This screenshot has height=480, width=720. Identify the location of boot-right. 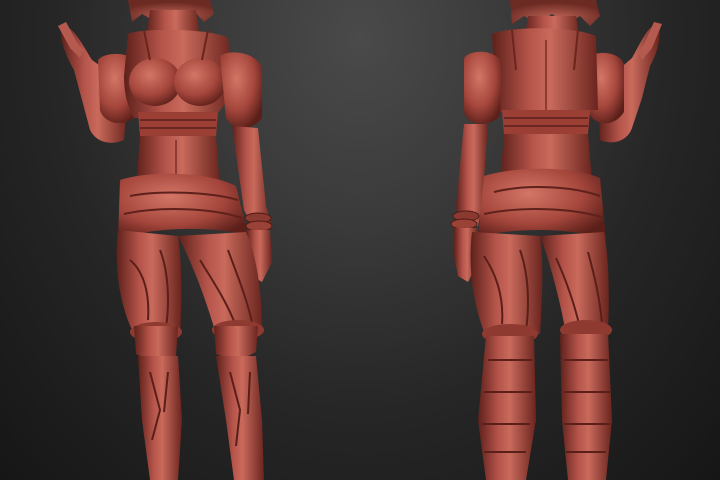
(586, 407).